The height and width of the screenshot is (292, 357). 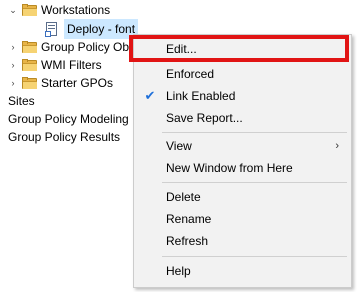 I want to click on tree-item-label: Sites, so click(x=21, y=101).